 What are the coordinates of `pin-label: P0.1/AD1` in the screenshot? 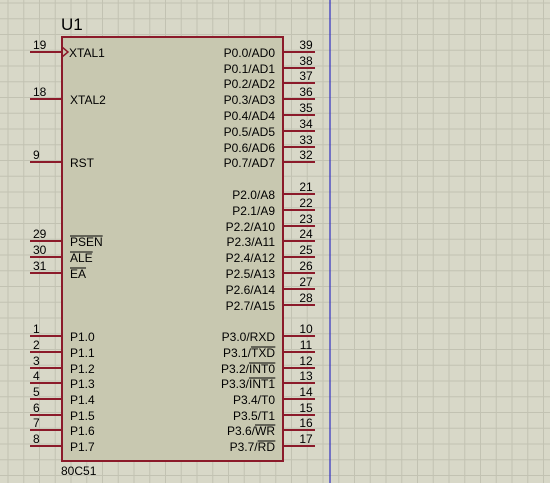 It's located at (250, 69).